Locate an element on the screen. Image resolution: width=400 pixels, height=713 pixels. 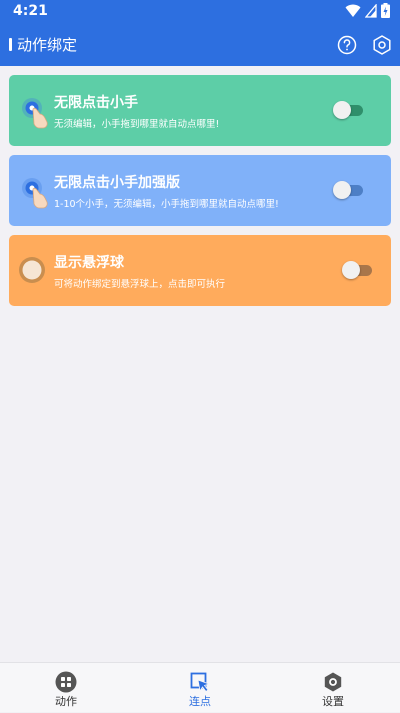
card-infinite-click-hand: 无限点击小手 无须编辑，小手拖到哪里就自动点哪里! is located at coordinates (200, 110).